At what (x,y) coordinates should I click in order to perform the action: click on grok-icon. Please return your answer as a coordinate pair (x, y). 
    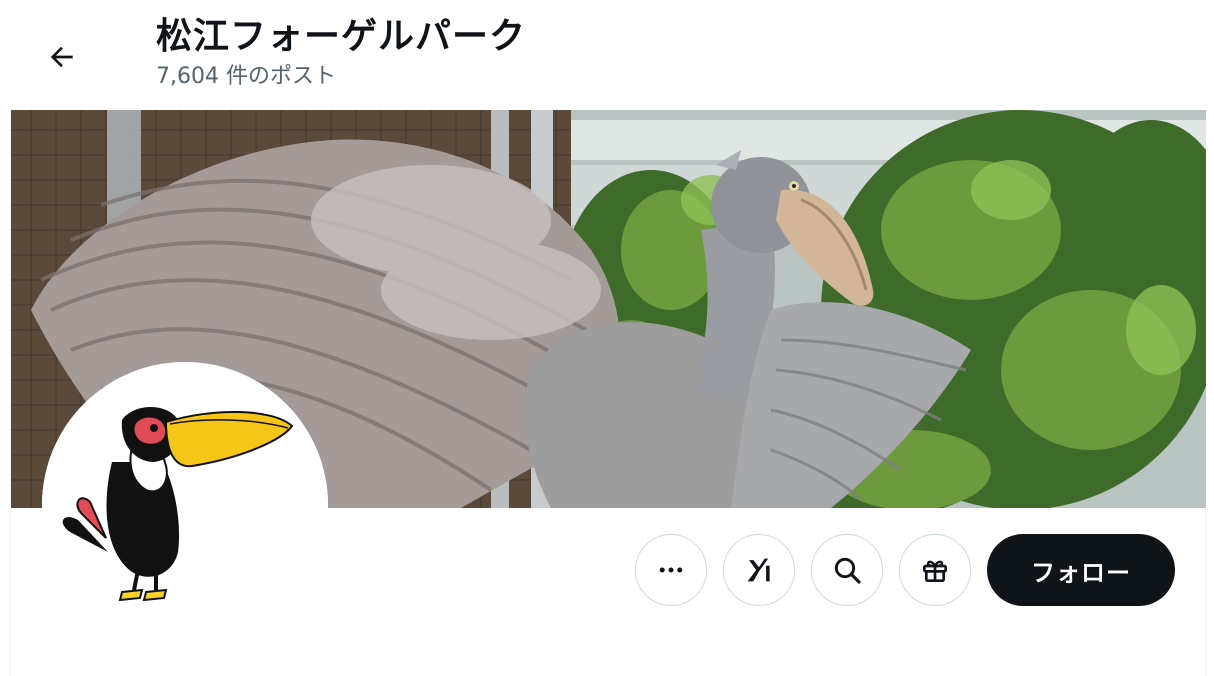
    Looking at the image, I should click on (758, 570).